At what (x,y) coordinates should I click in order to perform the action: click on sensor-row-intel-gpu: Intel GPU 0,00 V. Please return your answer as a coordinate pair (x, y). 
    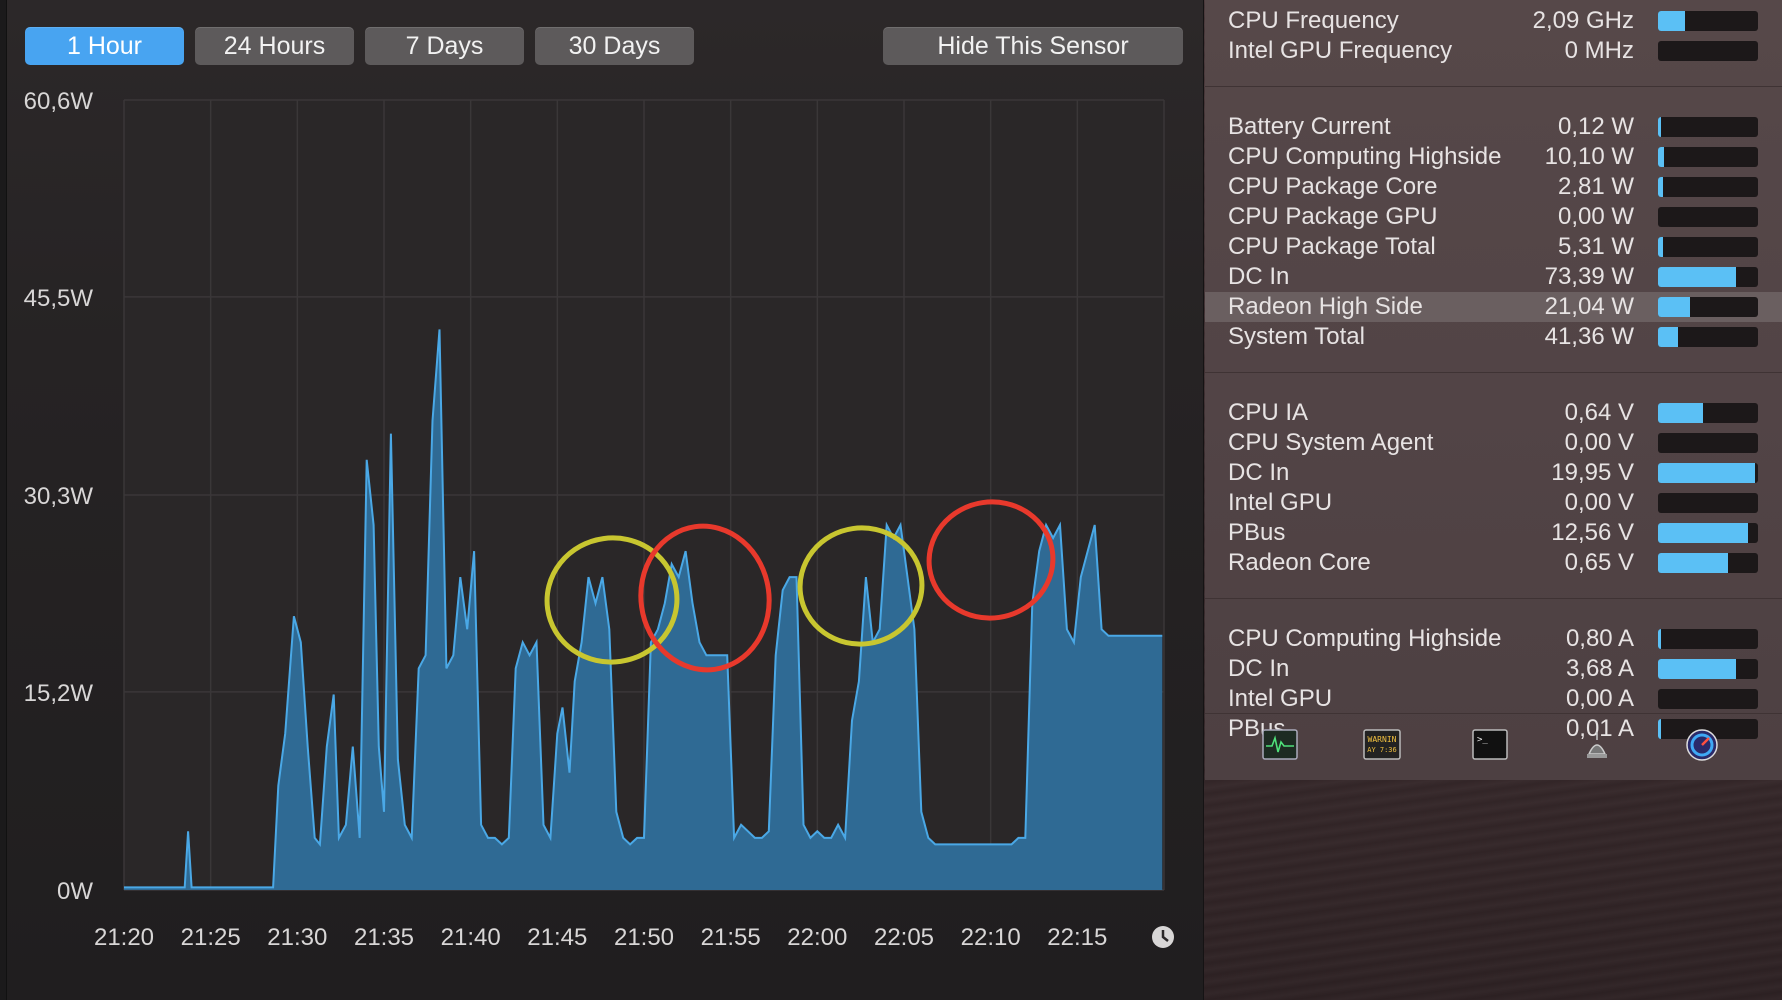
    Looking at the image, I should click on (1493, 503).